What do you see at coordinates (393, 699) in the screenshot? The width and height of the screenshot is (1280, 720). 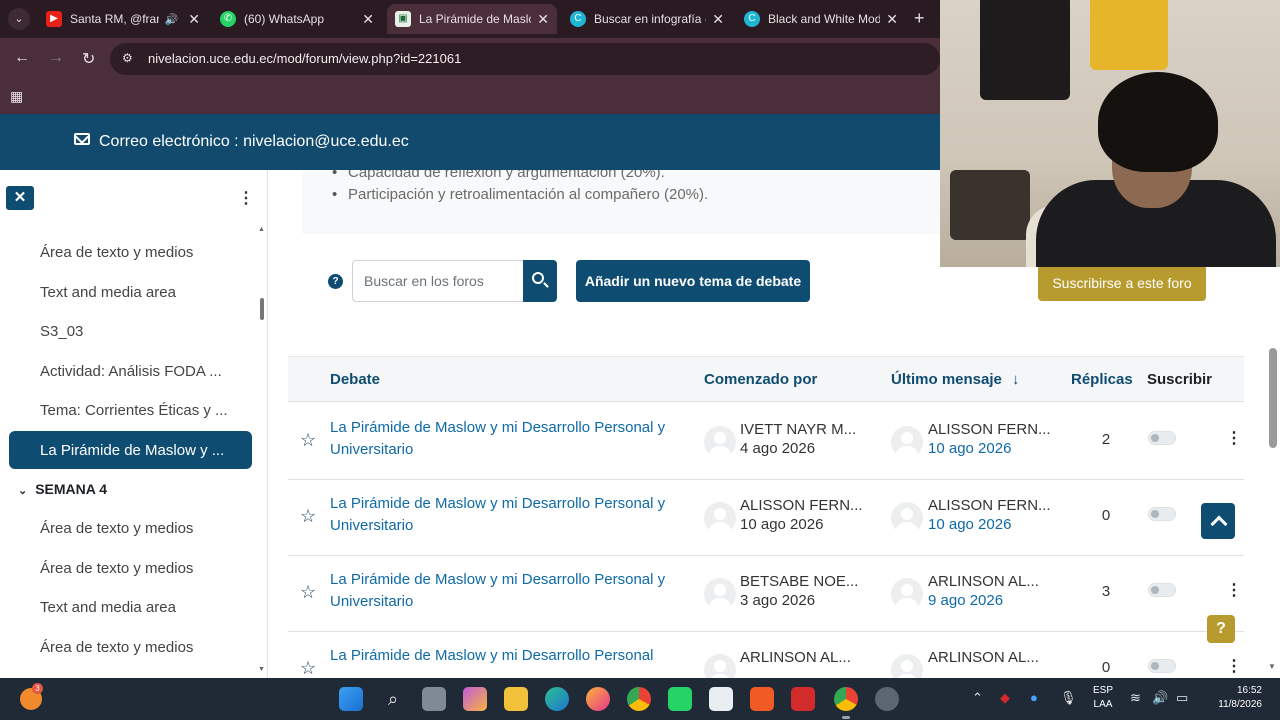 I see `search-icon: ⌕` at bounding box center [393, 699].